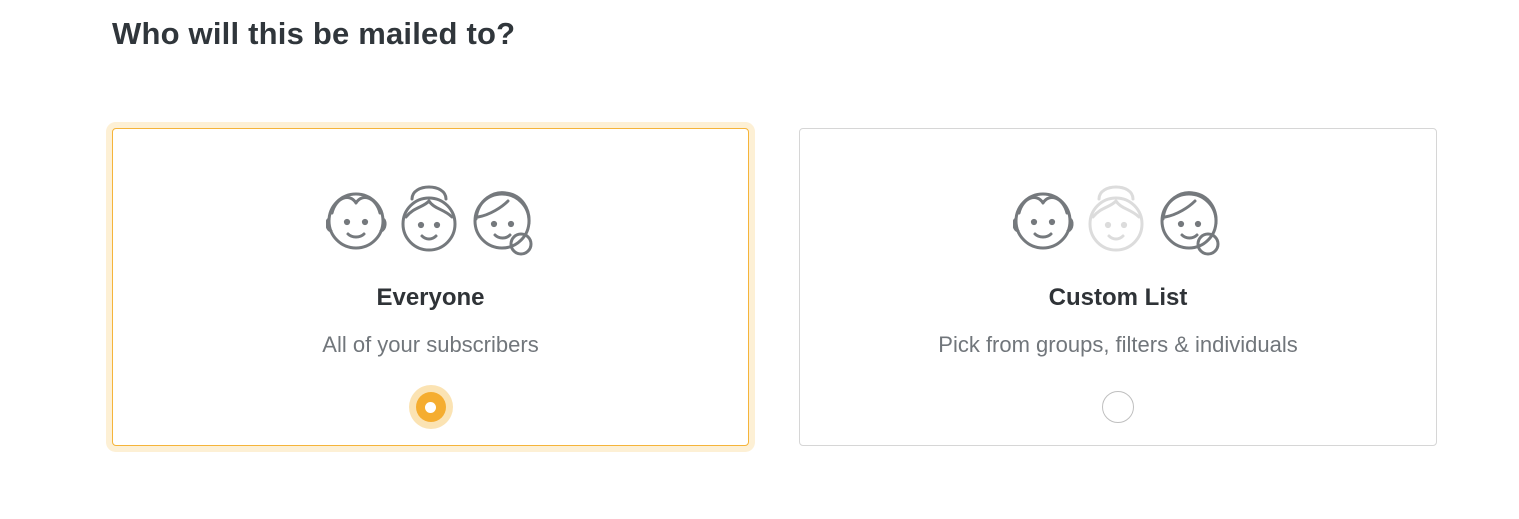 Image resolution: width=1519 pixels, height=519 pixels. I want to click on option-title: Custom List, so click(1118, 297).